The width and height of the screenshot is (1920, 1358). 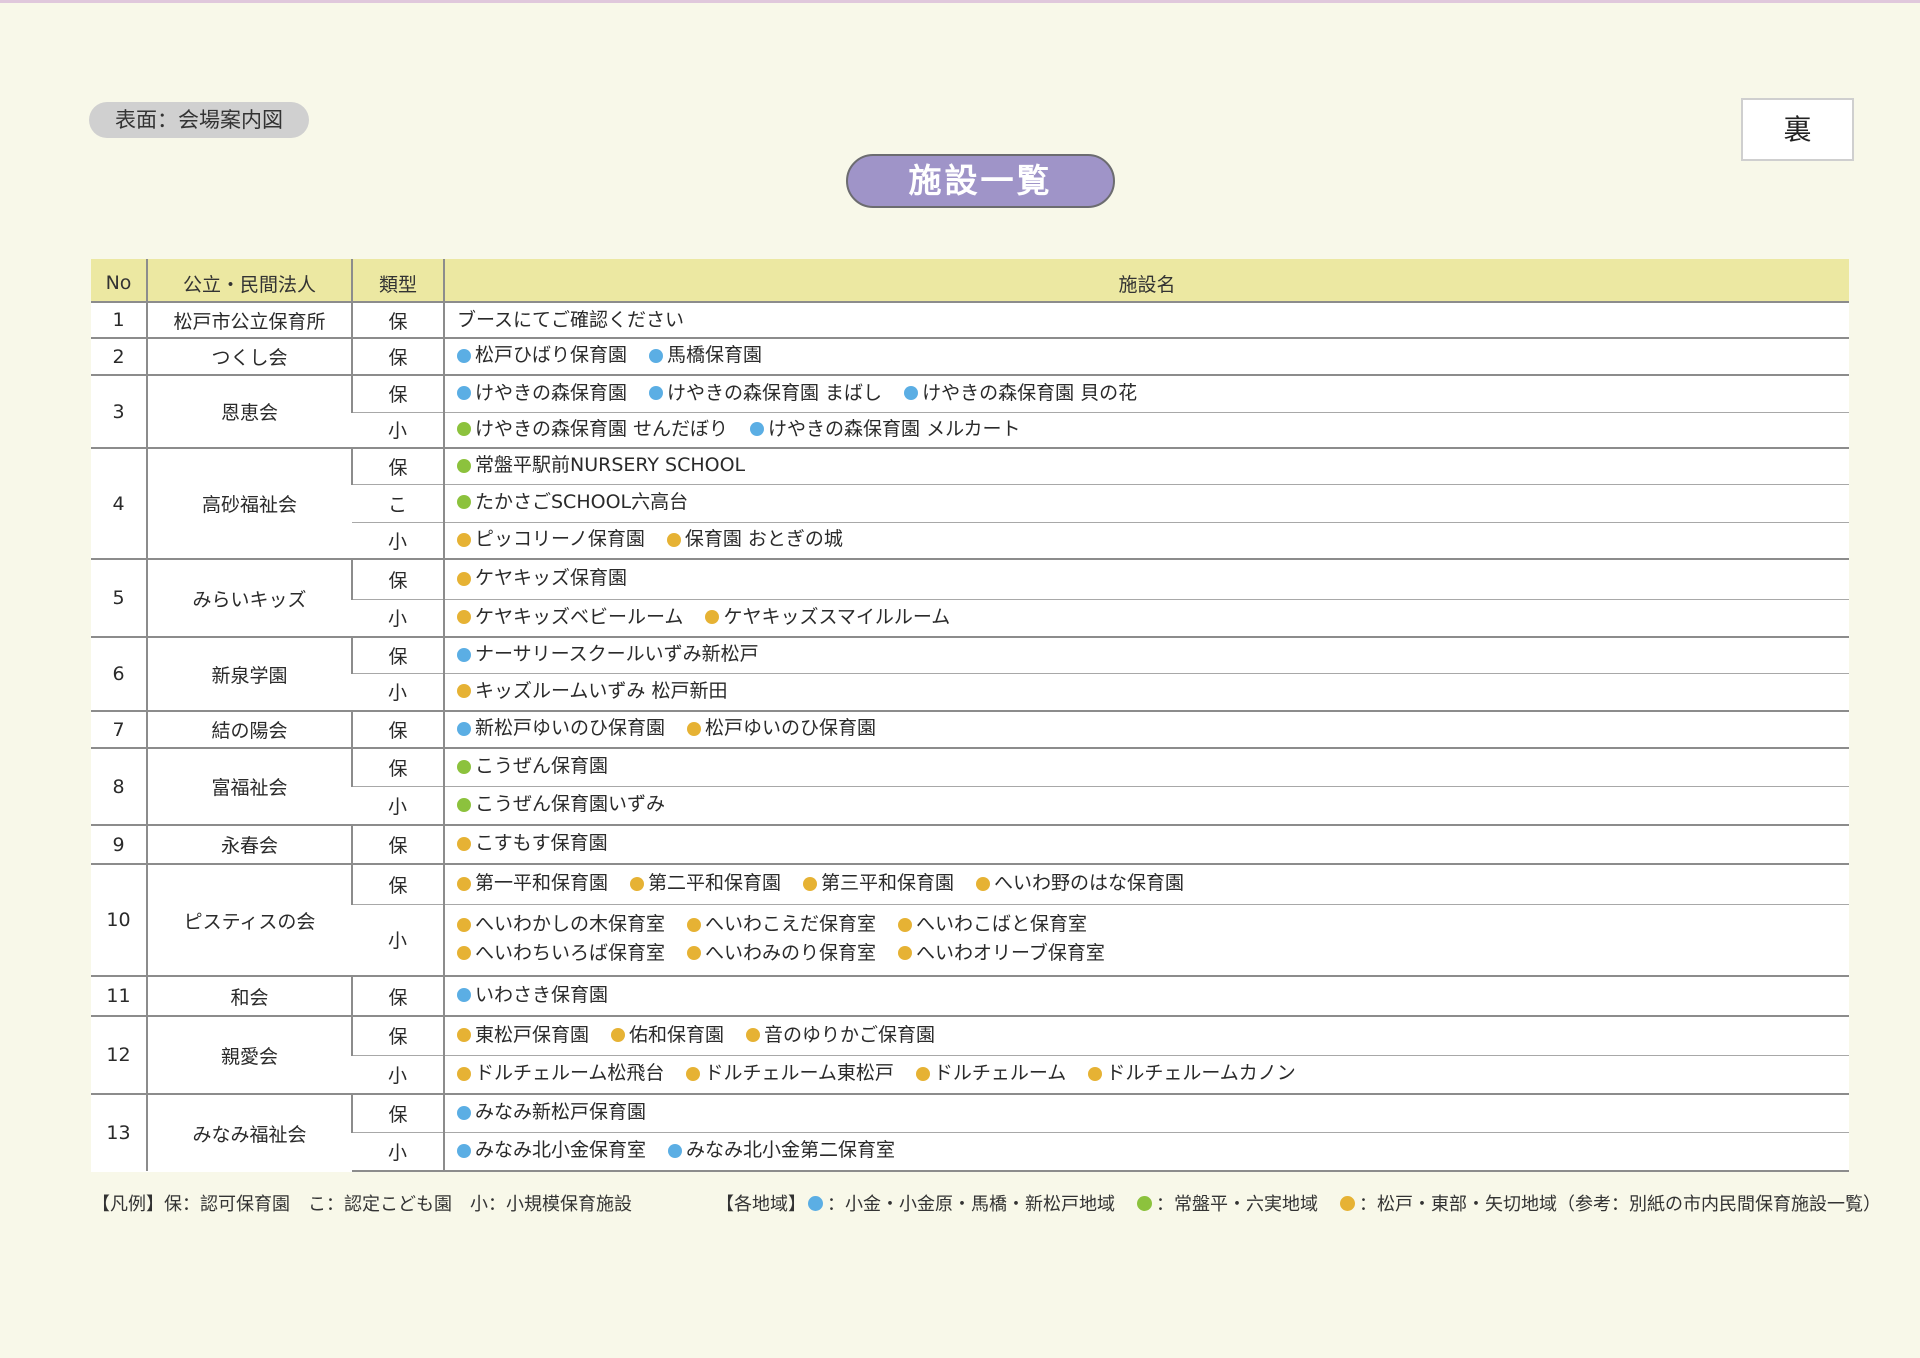 I want to click on facility-item: ケヤキッズ保育園, so click(x=542, y=578).